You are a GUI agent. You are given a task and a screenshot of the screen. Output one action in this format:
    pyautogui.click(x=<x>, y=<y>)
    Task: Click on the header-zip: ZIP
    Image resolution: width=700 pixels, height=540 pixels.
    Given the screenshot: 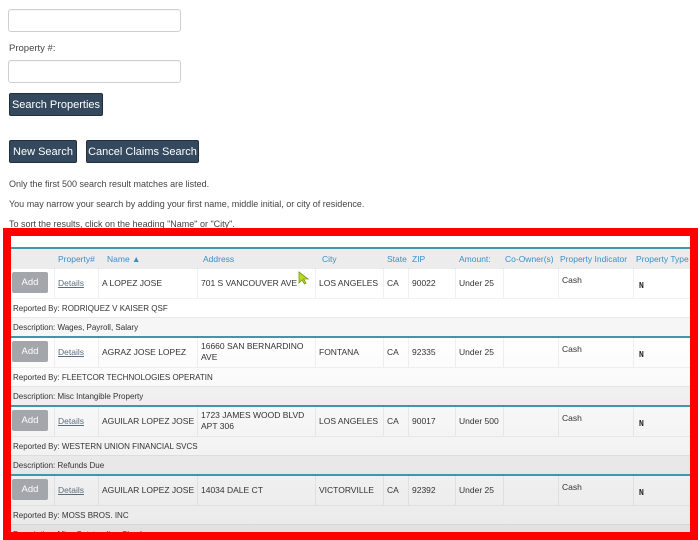 What is the action you would take?
    pyautogui.click(x=418, y=259)
    